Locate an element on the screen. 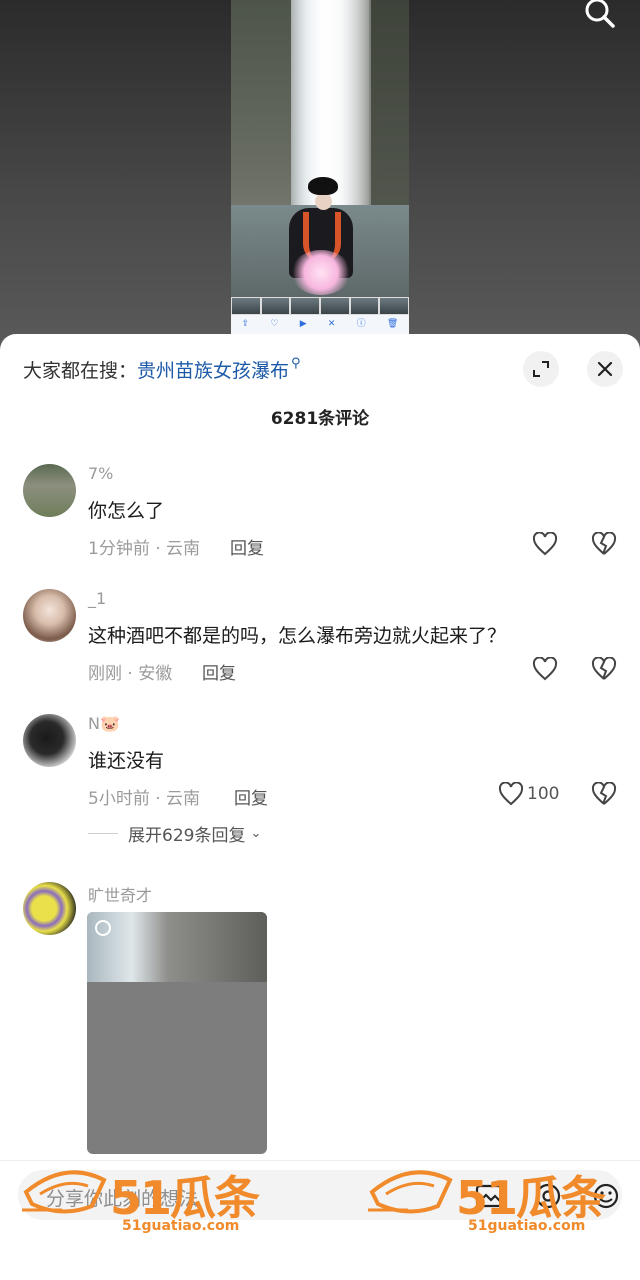  comment-text: 谁还没有 is located at coordinates (126, 761).